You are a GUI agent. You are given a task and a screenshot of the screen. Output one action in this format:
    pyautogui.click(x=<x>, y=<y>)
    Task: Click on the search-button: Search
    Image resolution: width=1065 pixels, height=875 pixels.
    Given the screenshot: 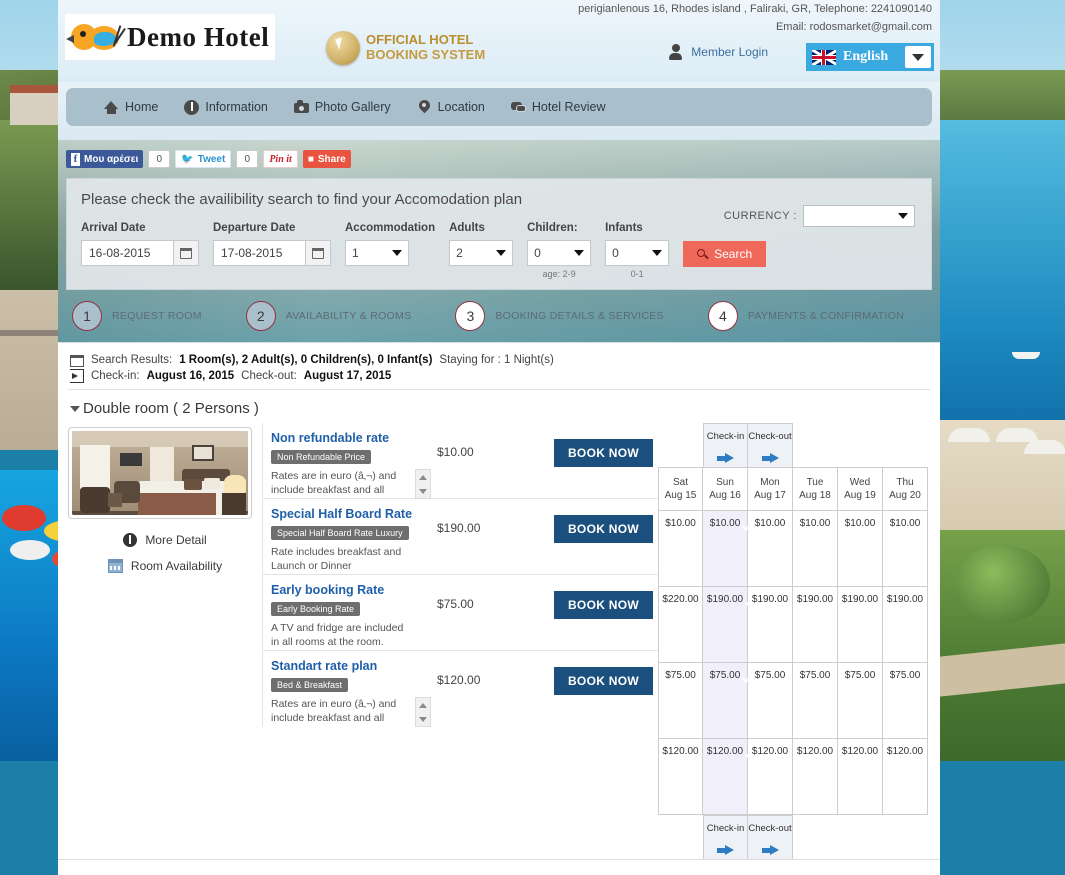 What is the action you would take?
    pyautogui.click(x=725, y=254)
    